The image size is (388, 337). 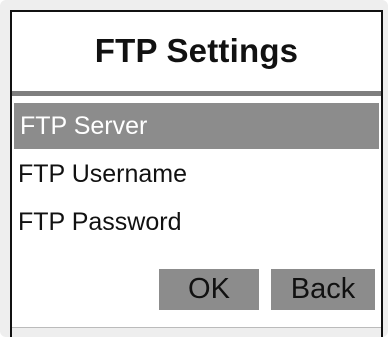 What do you see at coordinates (209, 289) in the screenshot?
I see `ok-button: OK` at bounding box center [209, 289].